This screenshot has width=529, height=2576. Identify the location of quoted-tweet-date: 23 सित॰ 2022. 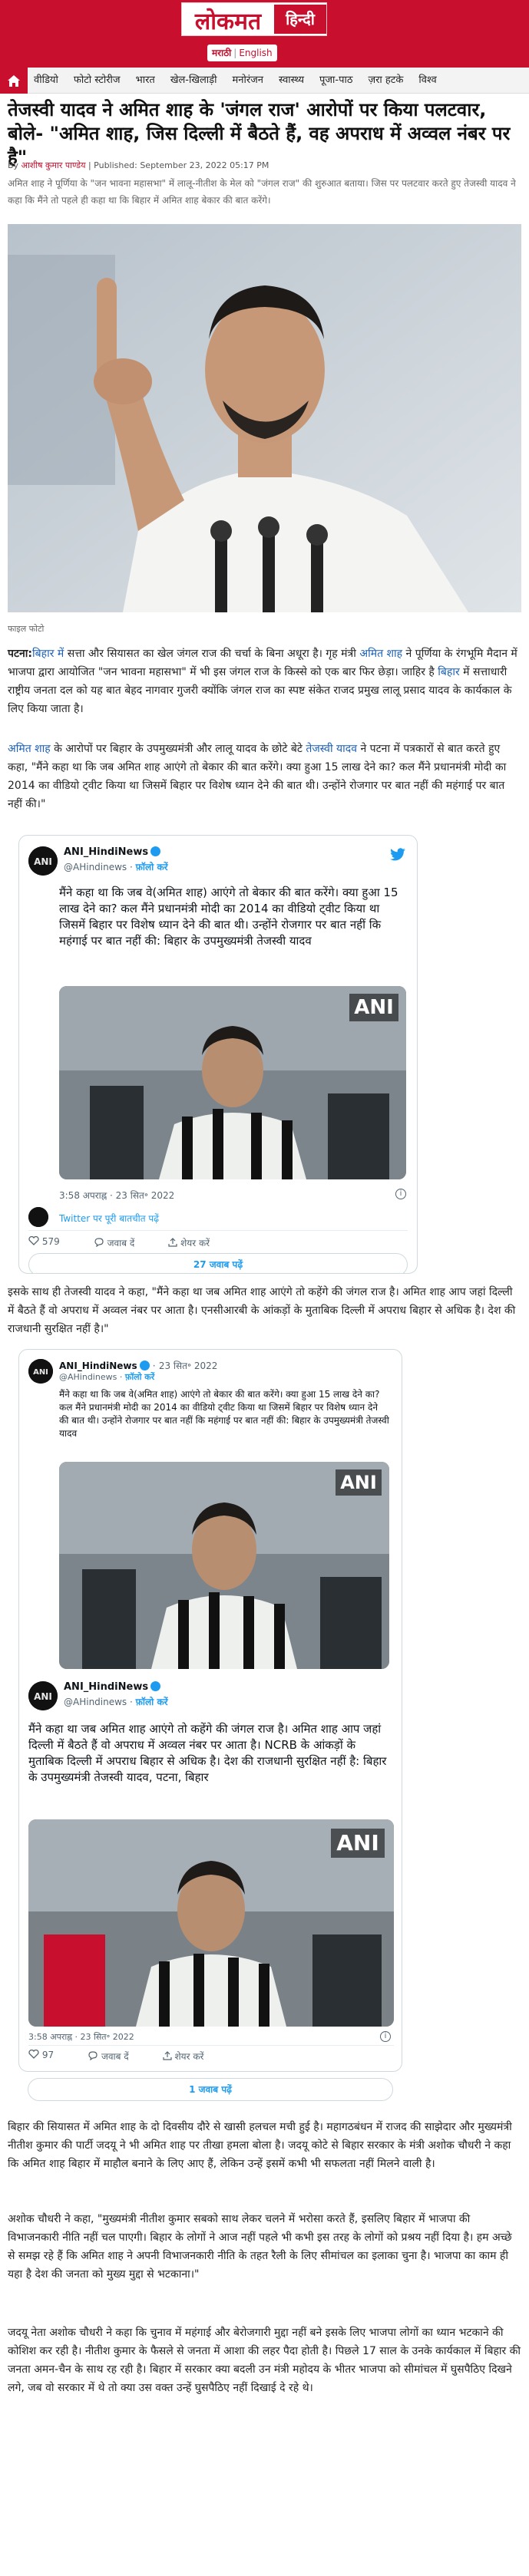
(188, 1366).